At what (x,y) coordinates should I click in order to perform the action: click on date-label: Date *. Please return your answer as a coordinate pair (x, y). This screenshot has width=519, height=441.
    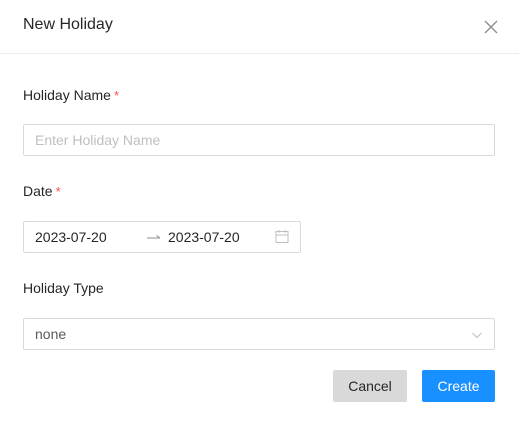
    Looking at the image, I should click on (42, 191).